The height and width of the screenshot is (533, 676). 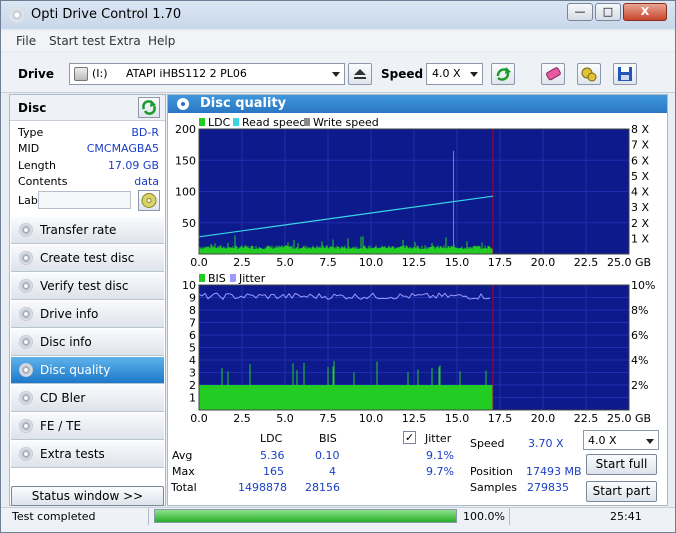 What do you see at coordinates (87, 496) in the screenshot?
I see `status-window-button: Status window >>` at bounding box center [87, 496].